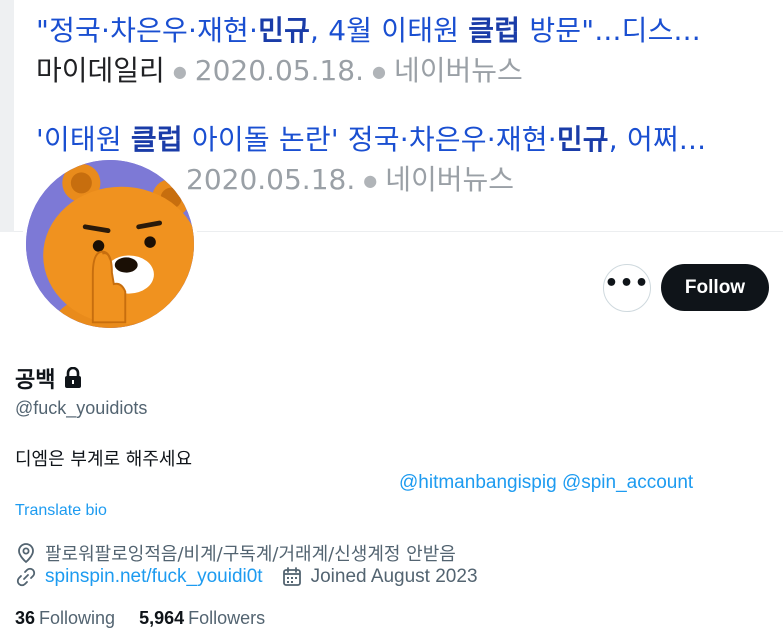 The image size is (783, 640). What do you see at coordinates (83, 139) in the screenshot?
I see `title-segment: '이태원` at bounding box center [83, 139].